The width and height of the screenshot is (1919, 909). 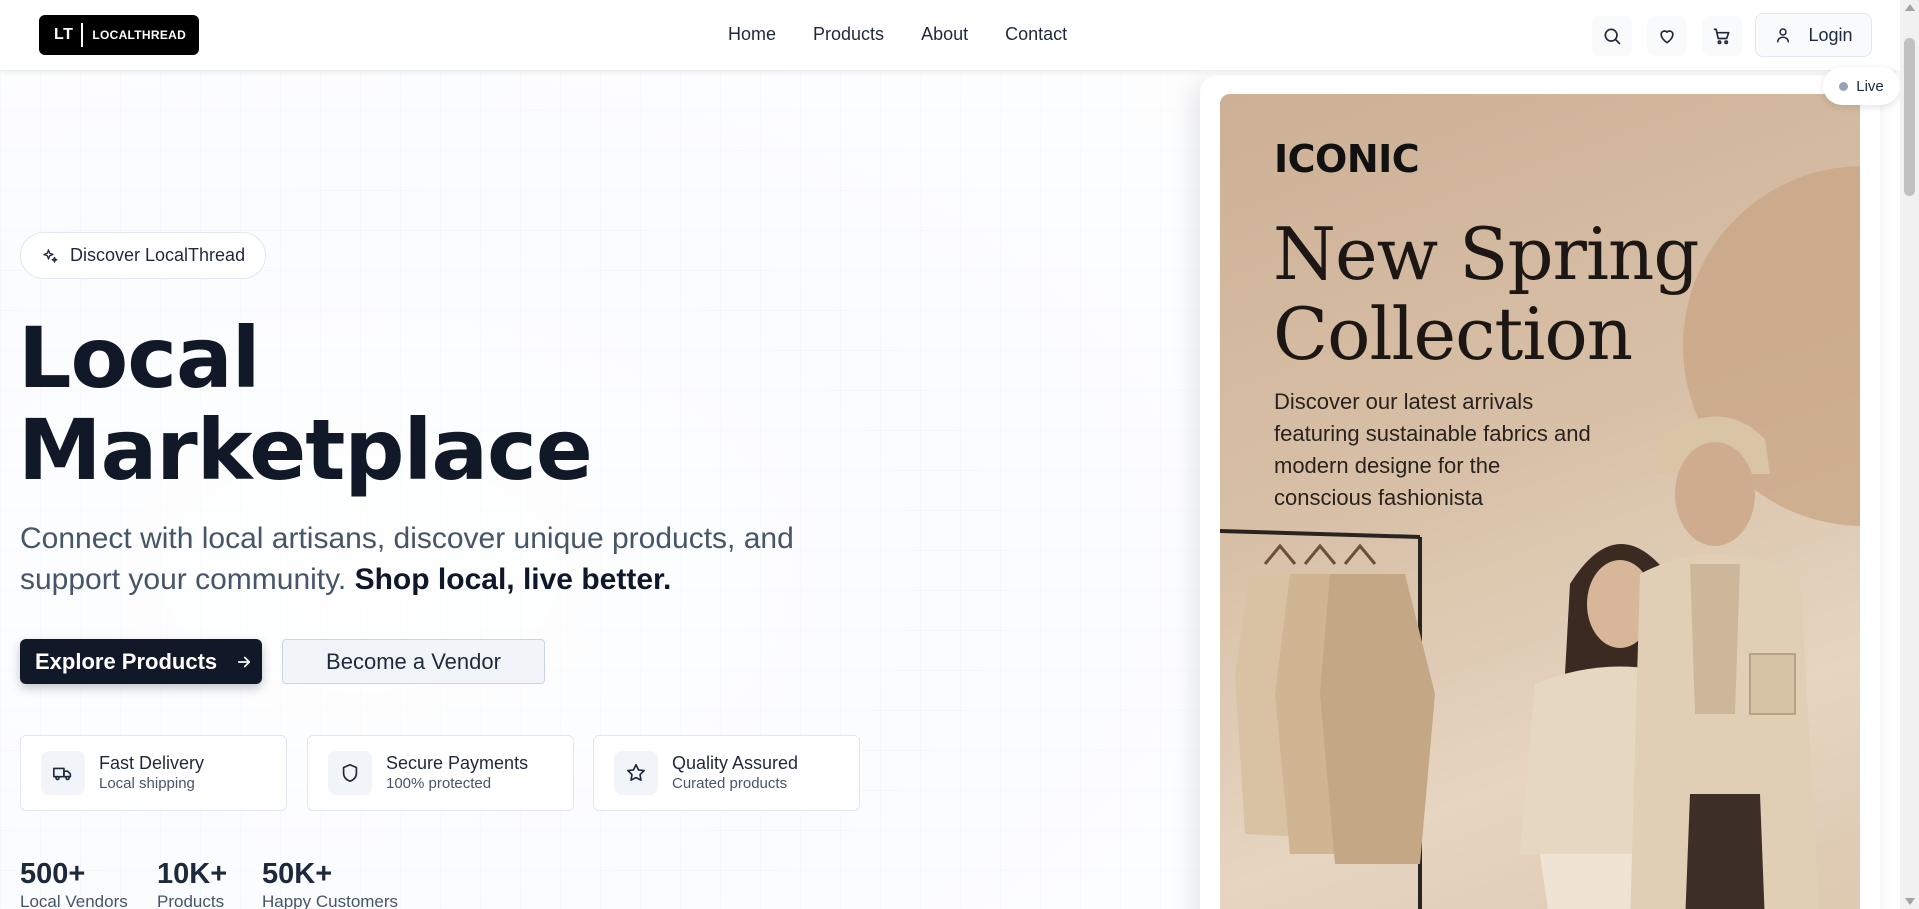 I want to click on login-label: Login, so click(x=1830, y=34).